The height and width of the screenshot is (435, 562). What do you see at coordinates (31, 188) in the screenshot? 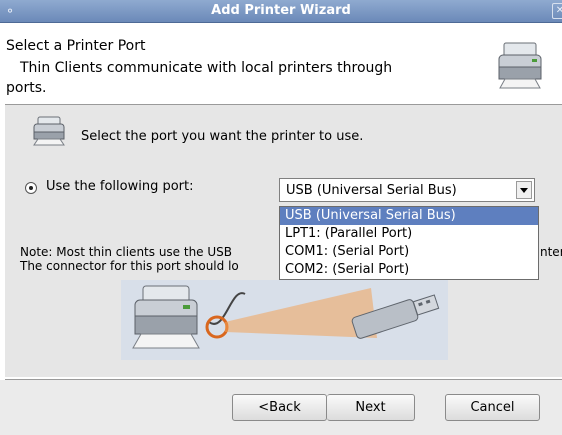
I see `use-port-radio` at bounding box center [31, 188].